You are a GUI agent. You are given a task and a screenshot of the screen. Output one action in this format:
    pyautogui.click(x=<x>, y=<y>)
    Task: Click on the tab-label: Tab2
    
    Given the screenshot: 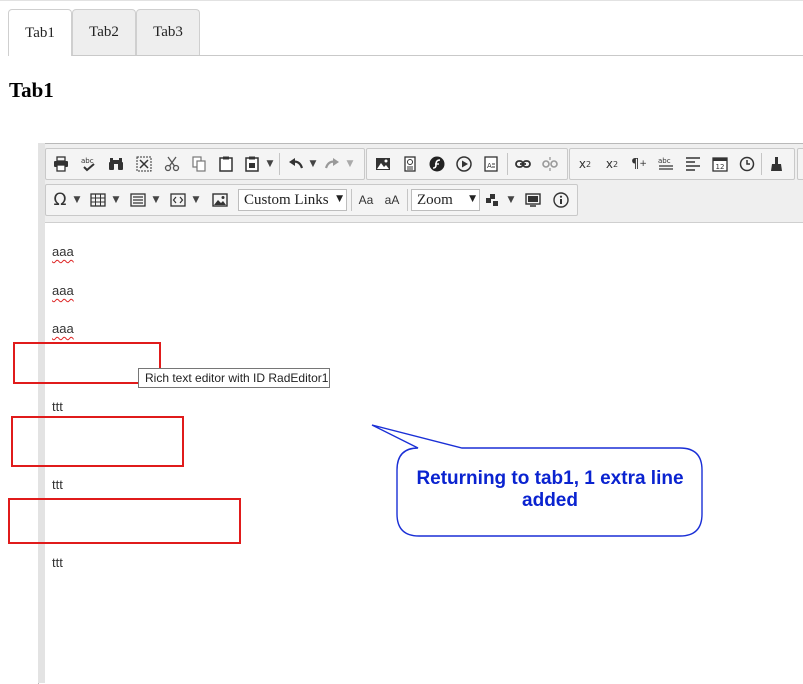 What is the action you would take?
    pyautogui.click(x=104, y=32)
    